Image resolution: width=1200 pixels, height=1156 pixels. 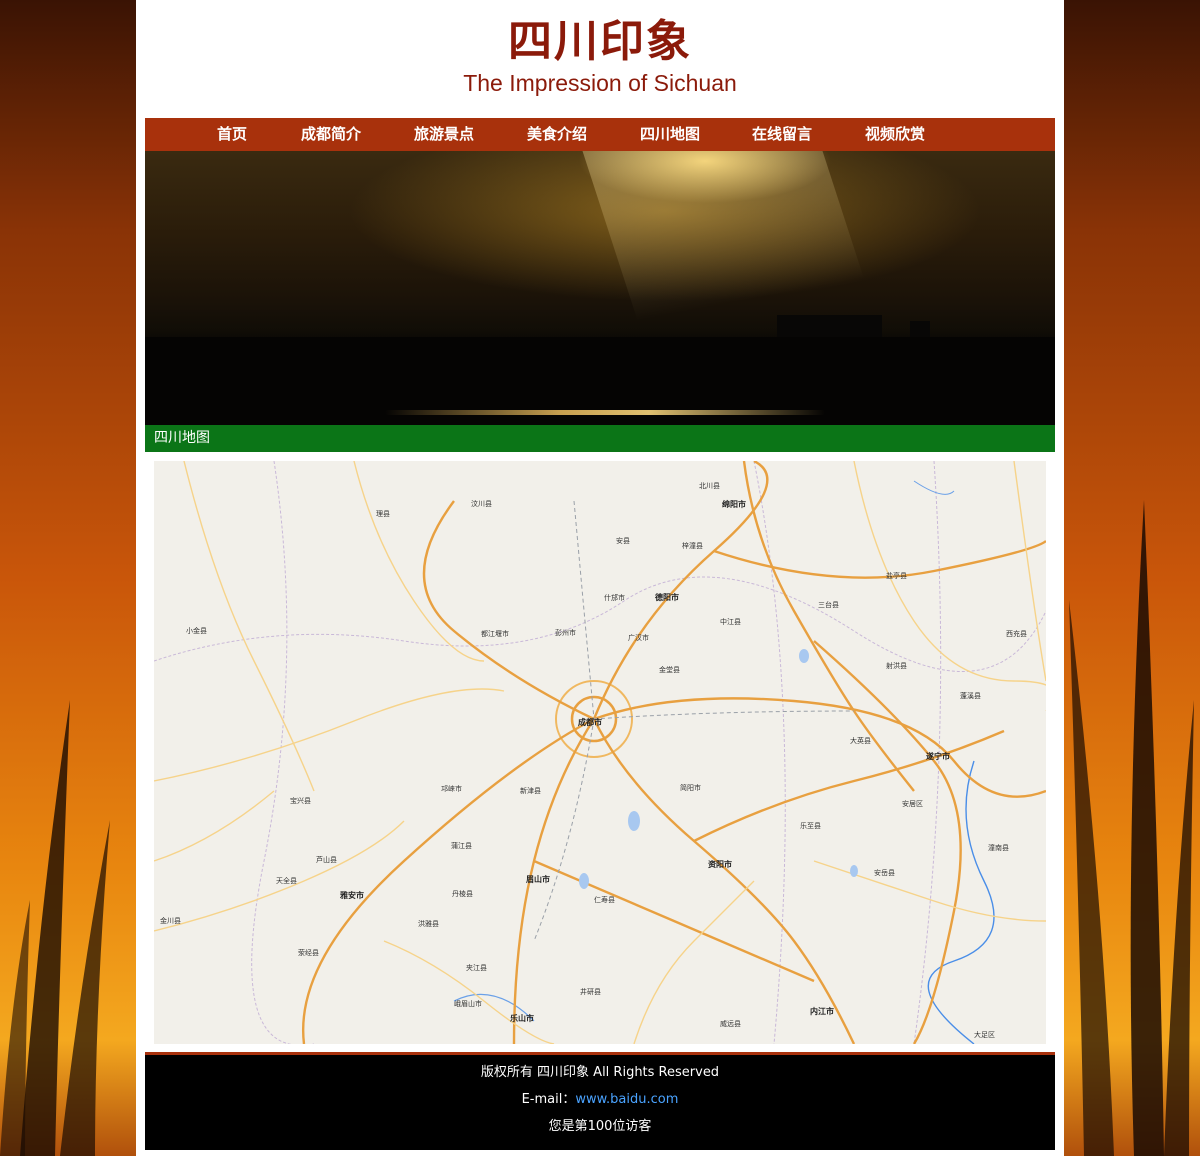 I want to click on map-label: 射洪县, so click(x=896, y=666).